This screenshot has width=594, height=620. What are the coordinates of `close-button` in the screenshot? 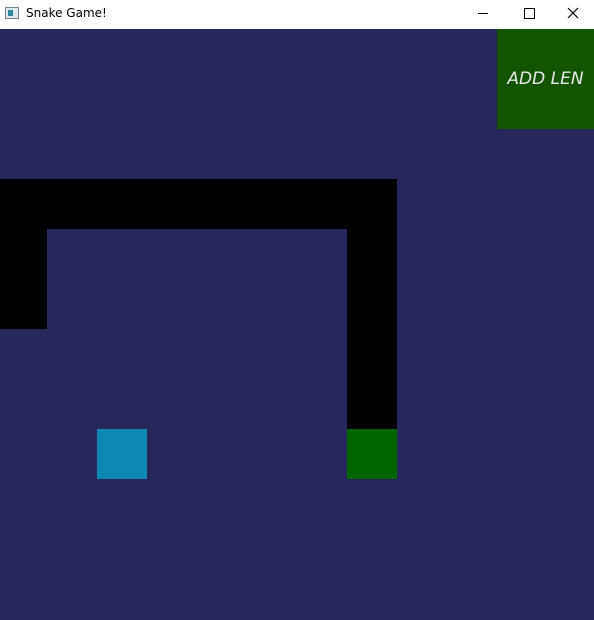 It's located at (573, 14).